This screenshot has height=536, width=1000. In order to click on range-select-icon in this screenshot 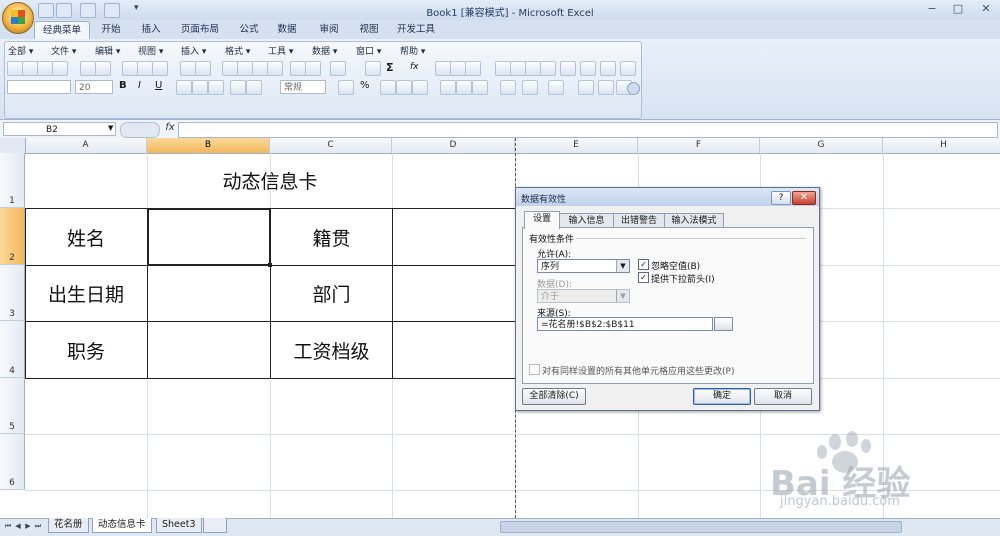, I will do `click(723, 324)`.